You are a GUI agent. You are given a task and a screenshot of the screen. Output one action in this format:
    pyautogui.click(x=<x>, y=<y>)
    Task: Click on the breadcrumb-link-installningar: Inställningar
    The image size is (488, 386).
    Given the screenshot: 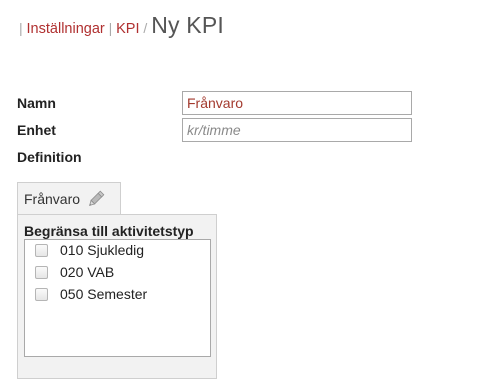 What is the action you would take?
    pyautogui.click(x=66, y=29)
    